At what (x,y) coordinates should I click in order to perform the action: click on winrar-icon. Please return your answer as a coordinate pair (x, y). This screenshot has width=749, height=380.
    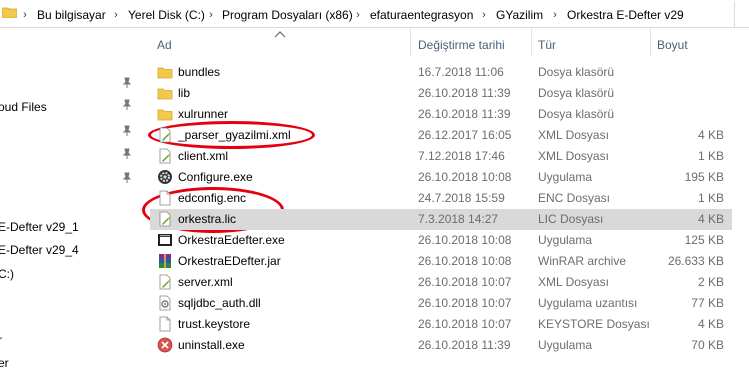
    Looking at the image, I should click on (165, 261).